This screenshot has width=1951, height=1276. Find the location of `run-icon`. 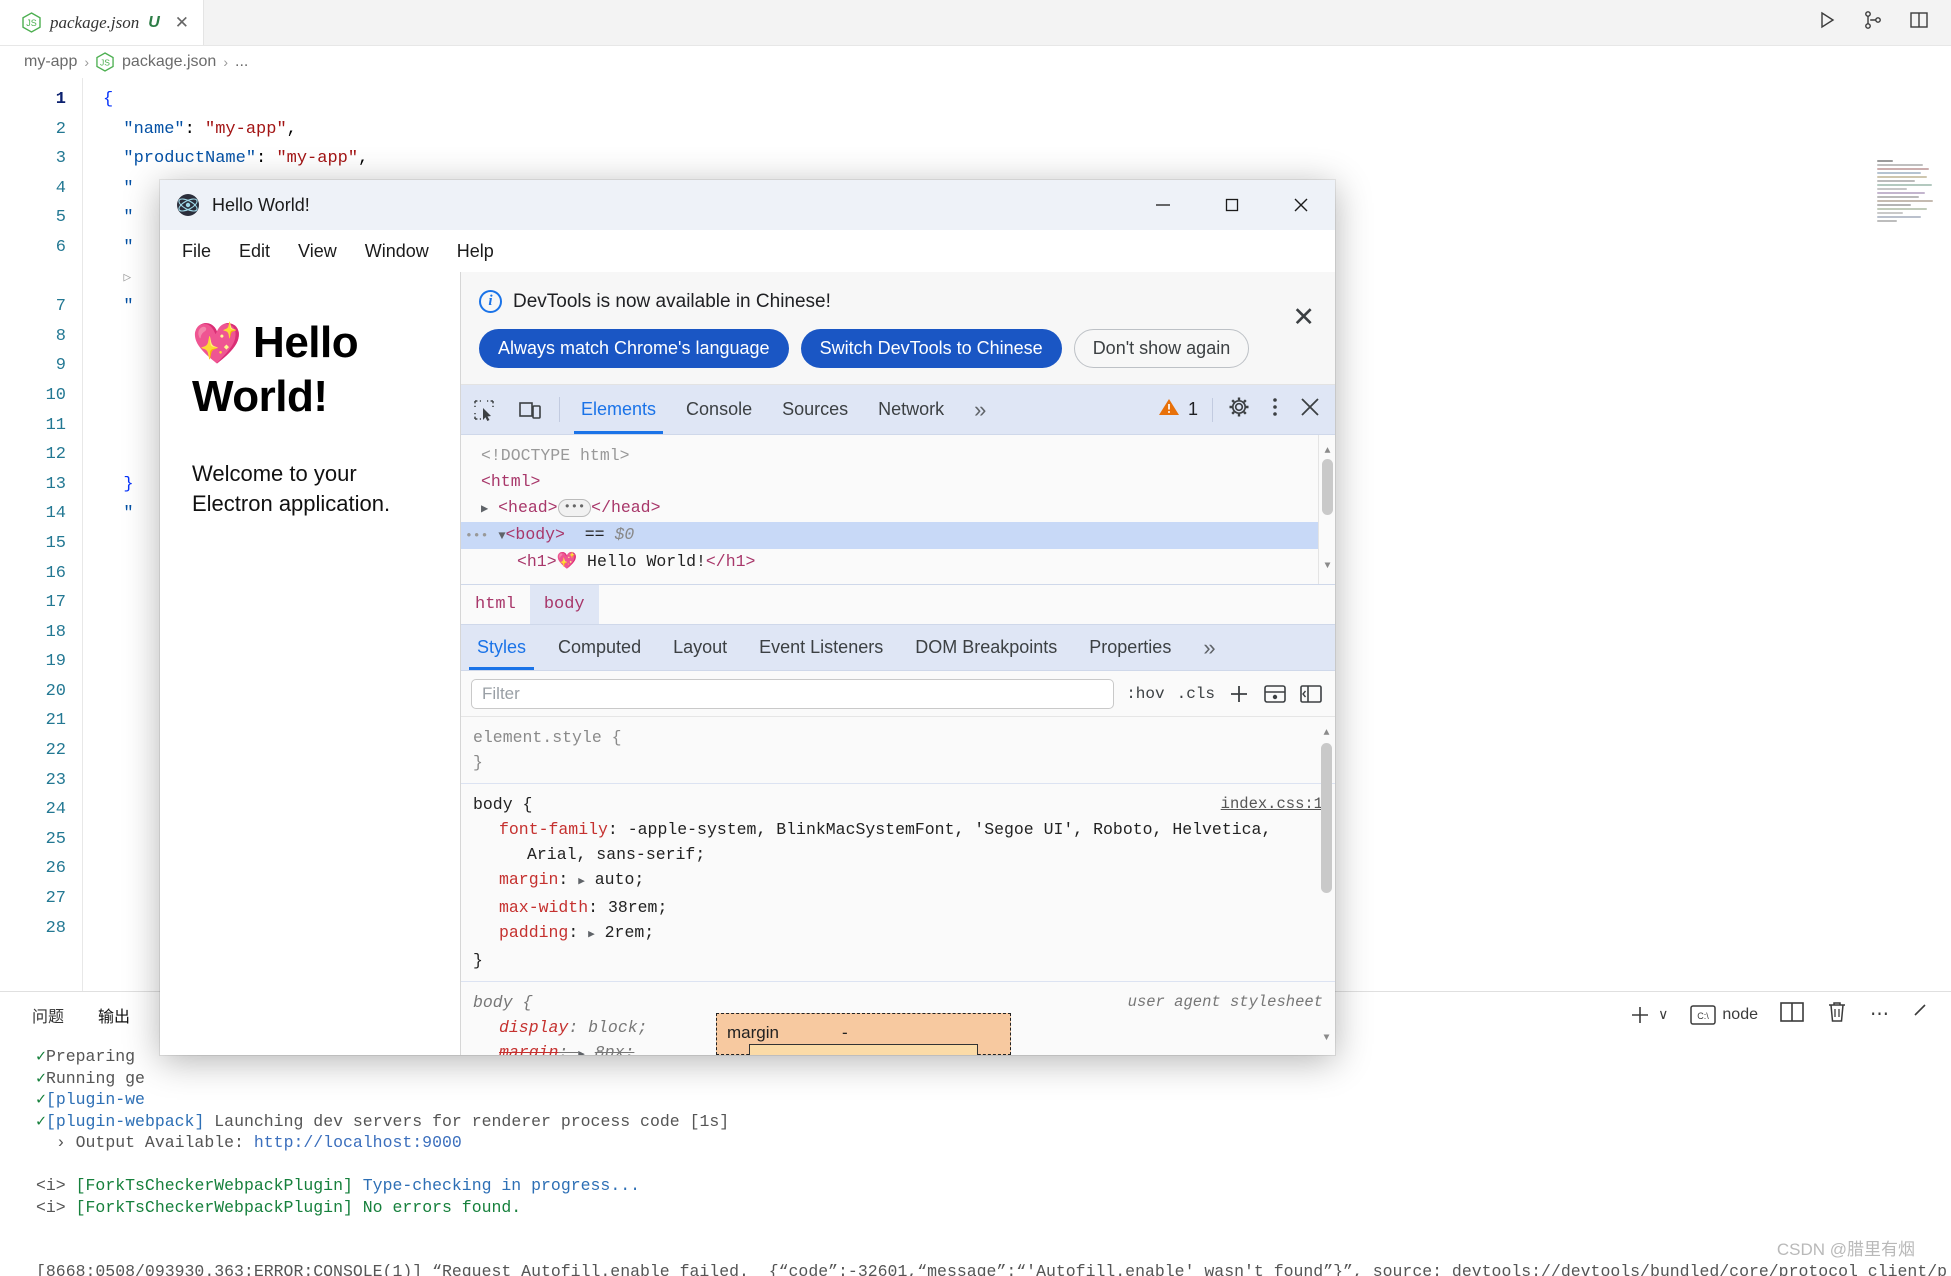

run-icon is located at coordinates (1827, 22).